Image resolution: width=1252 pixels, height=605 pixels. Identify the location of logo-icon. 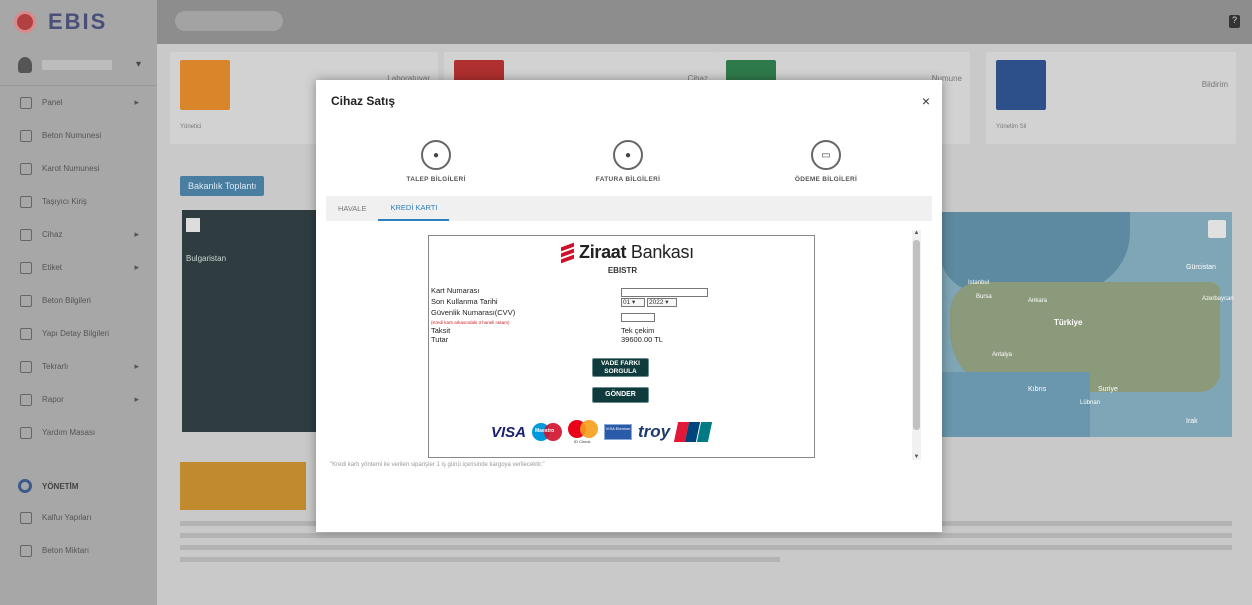
(25, 22).